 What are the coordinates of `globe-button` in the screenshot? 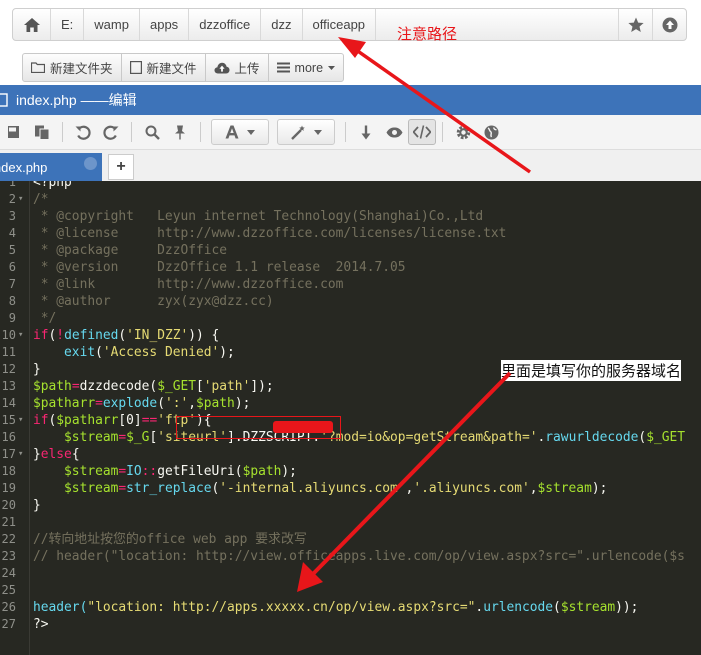 It's located at (491, 132).